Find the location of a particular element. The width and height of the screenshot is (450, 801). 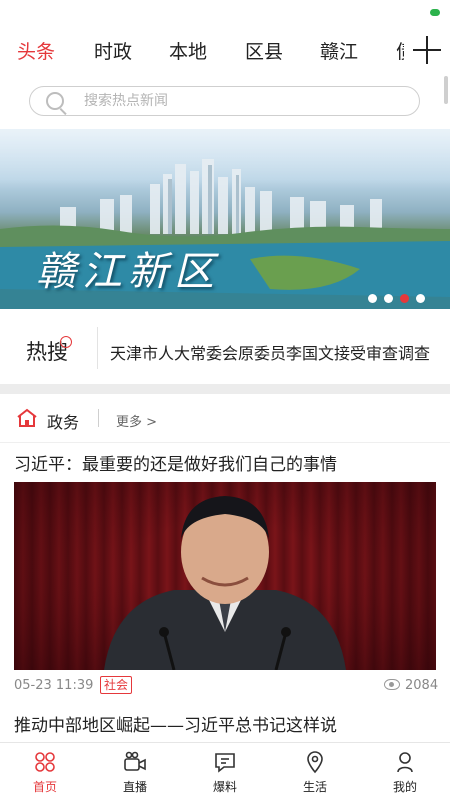

more-link: 更多 > is located at coordinates (136, 420).